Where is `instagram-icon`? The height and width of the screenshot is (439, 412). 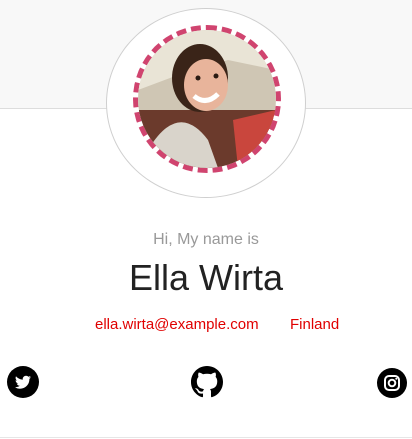
instagram-icon is located at coordinates (392, 383).